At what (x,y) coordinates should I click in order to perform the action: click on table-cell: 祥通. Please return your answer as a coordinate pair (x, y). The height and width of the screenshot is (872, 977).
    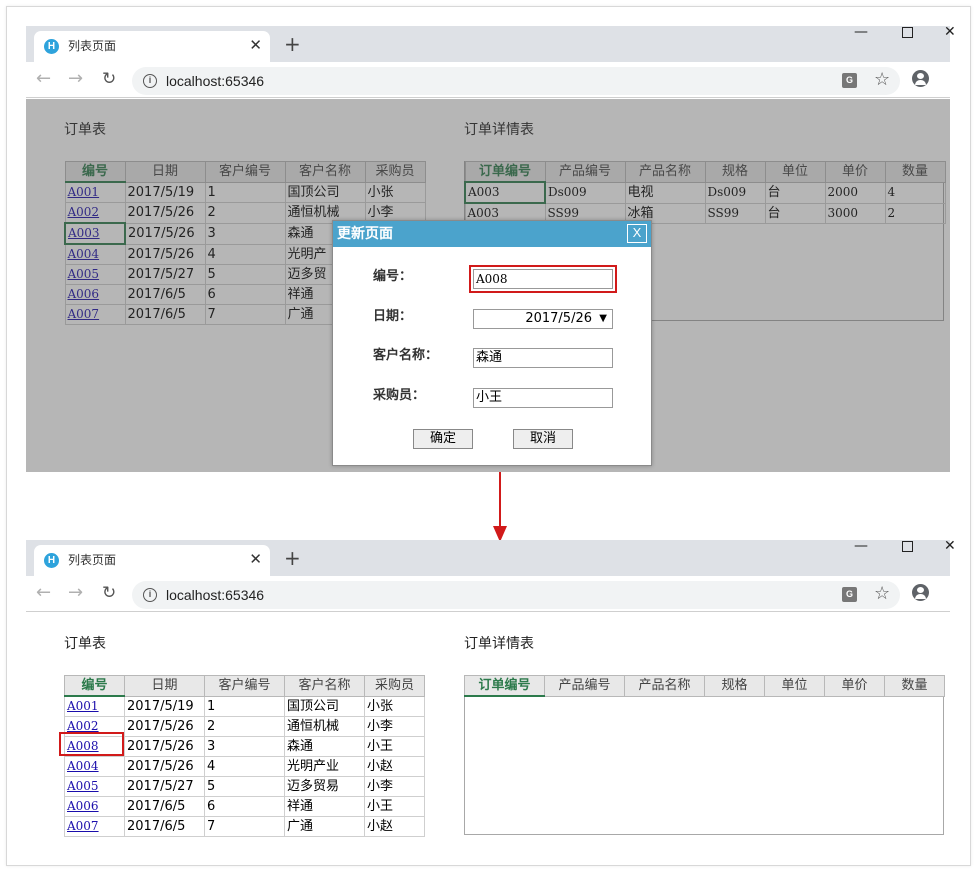
    Looking at the image, I should click on (324, 806).